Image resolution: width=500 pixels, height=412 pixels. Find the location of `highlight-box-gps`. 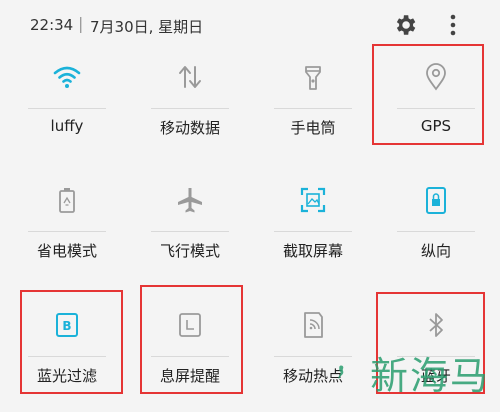

highlight-box-gps is located at coordinates (428, 94).